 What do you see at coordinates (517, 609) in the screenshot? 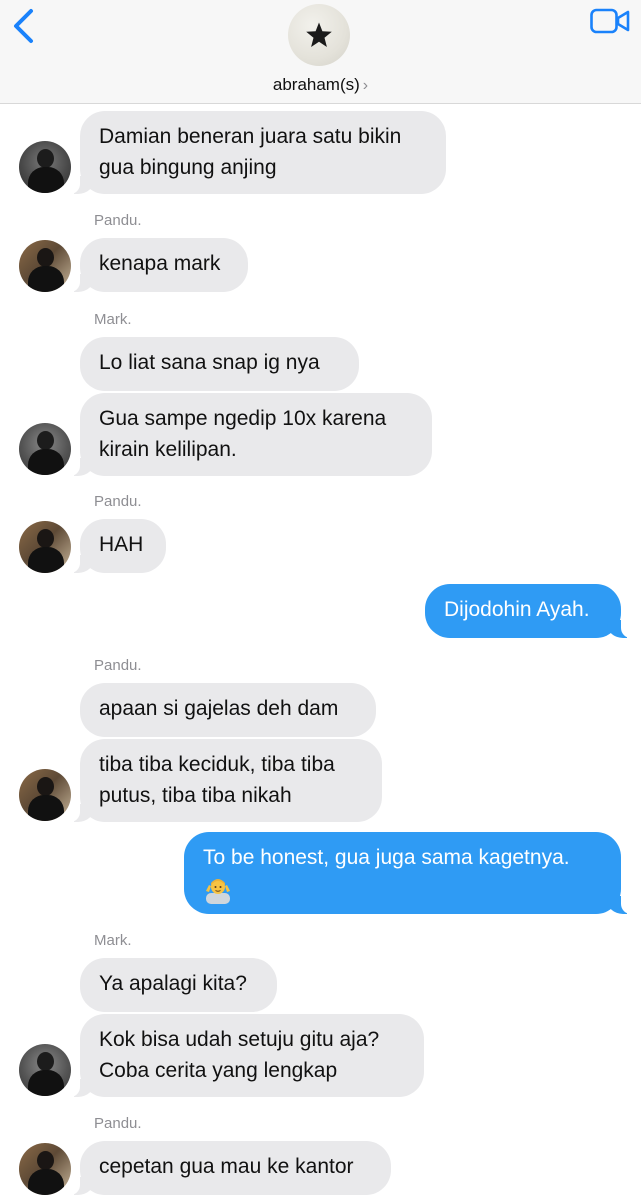
I see `message-text: Dijodohin Ayah.` at bounding box center [517, 609].